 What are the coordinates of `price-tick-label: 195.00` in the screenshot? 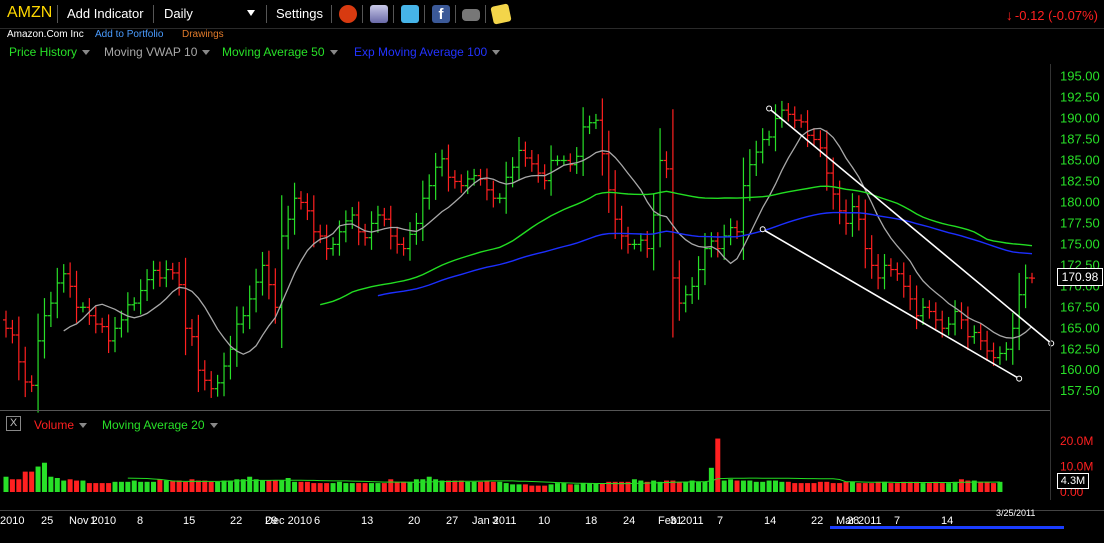 It's located at (1080, 76).